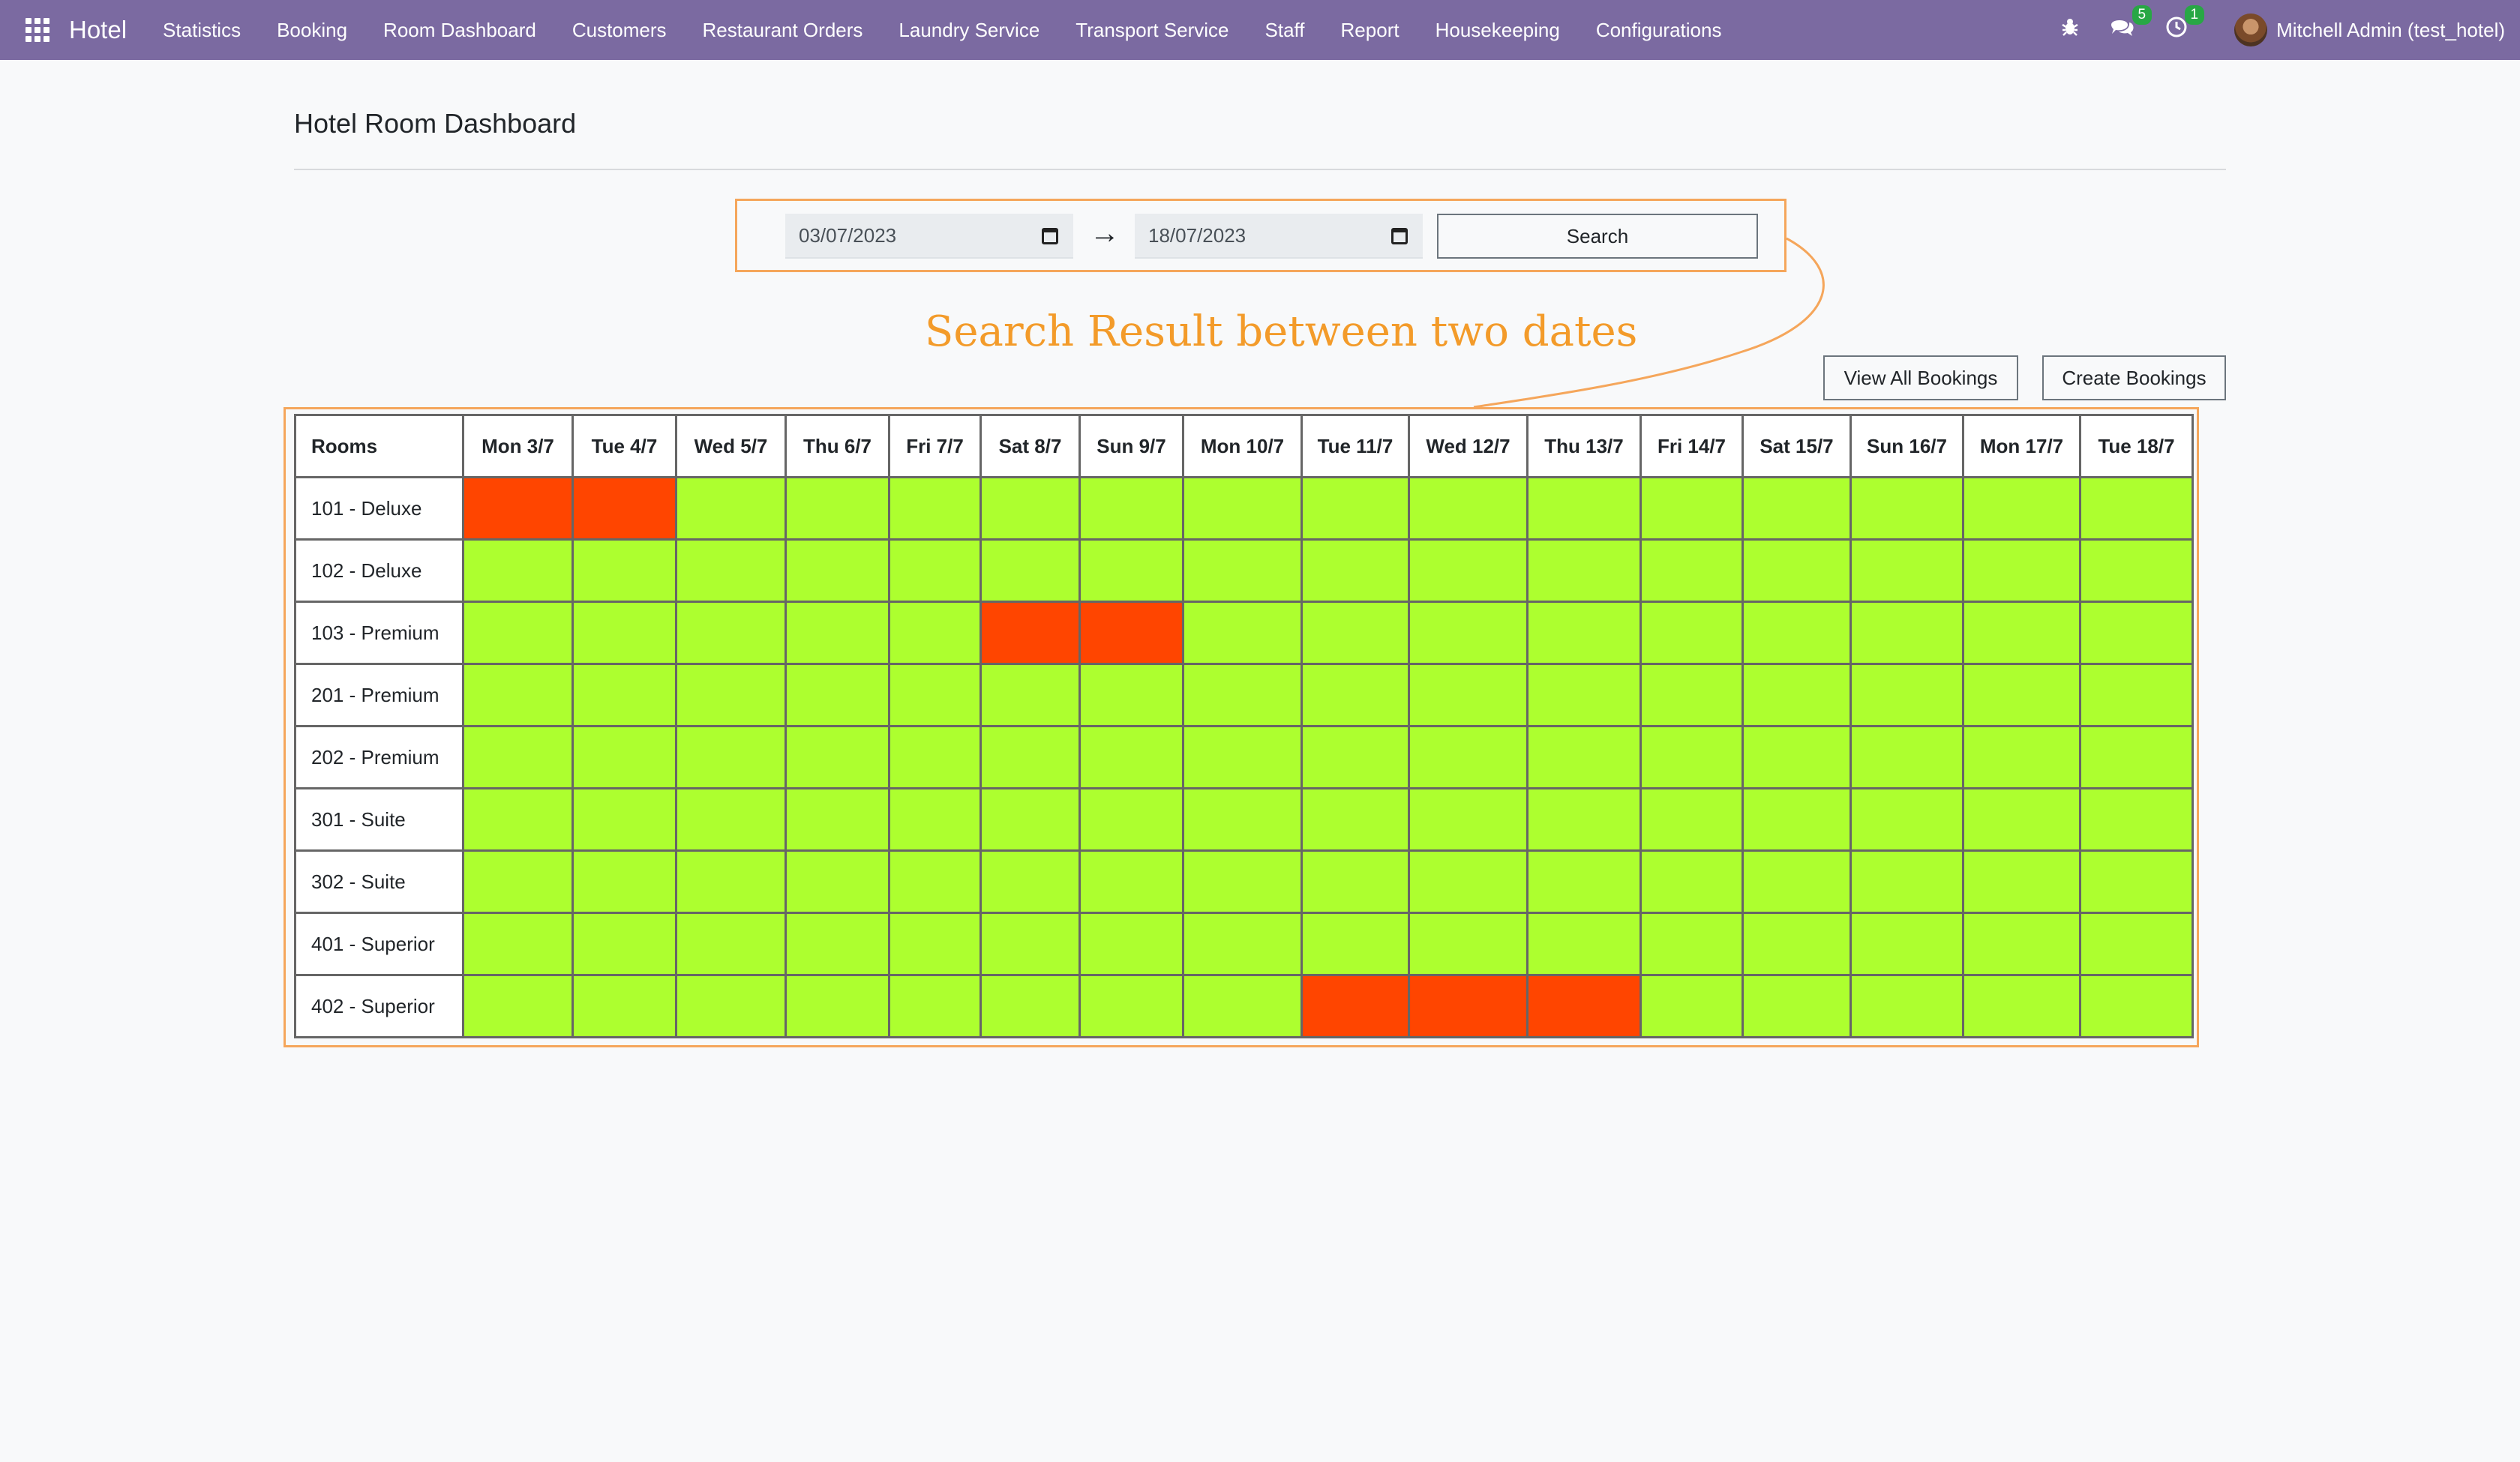 This screenshot has height=1462, width=2520. What do you see at coordinates (1285, 30) in the screenshot?
I see `menu-staff: Staff` at bounding box center [1285, 30].